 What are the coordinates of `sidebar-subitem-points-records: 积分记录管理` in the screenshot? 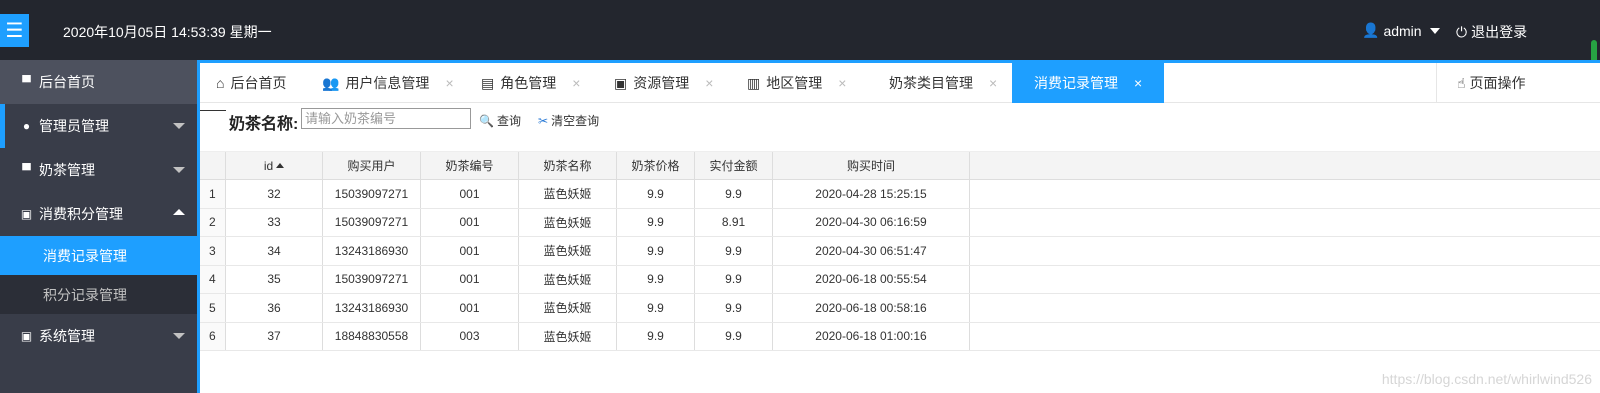 It's located at (98, 294).